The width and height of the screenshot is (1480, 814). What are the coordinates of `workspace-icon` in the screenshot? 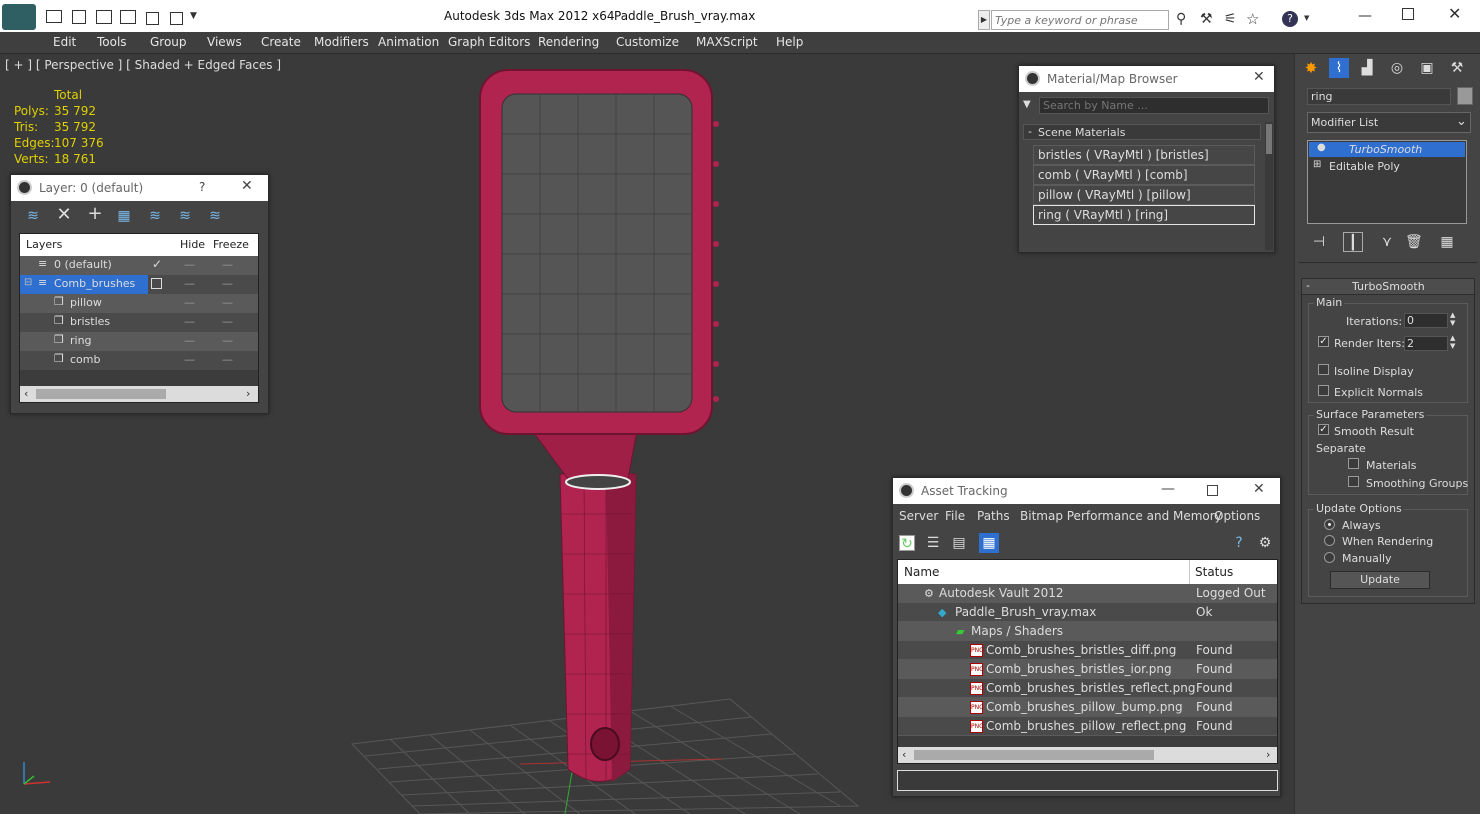 It's located at (176, 18).